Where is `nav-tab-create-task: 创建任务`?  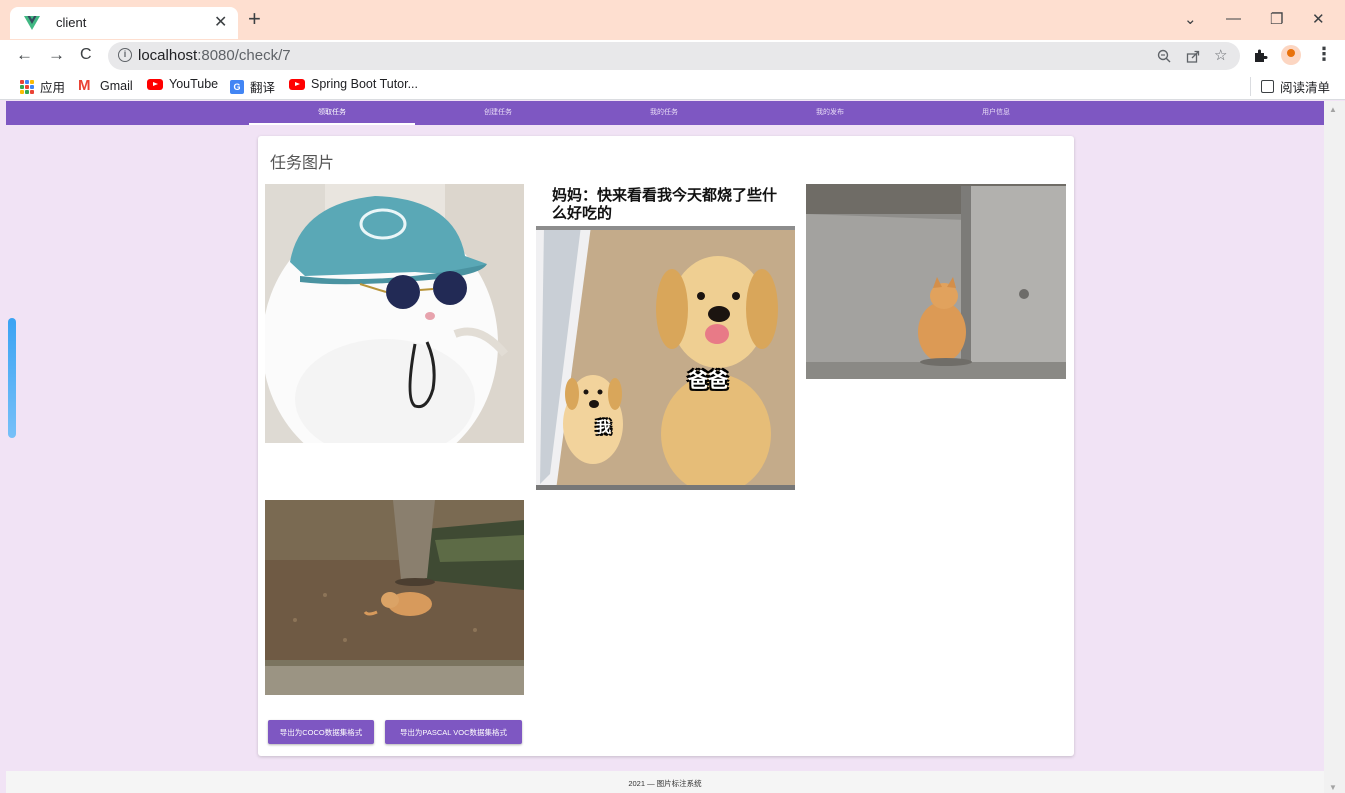
nav-tab-create-task: 创建任务 is located at coordinates (498, 113).